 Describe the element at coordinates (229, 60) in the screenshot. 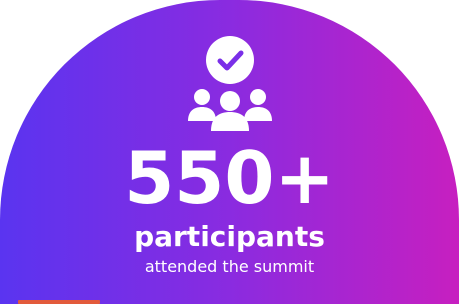

I see `check-circle-icon` at that location.